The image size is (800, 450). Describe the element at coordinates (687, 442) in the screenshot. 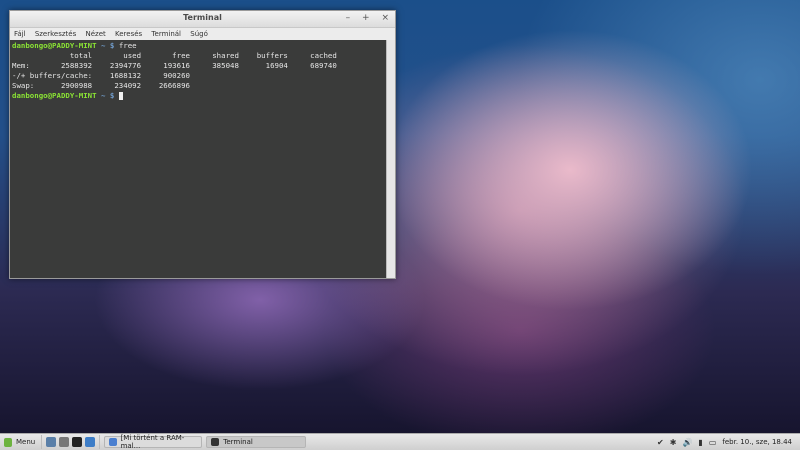

I see `volume-icon: 🔊` at that location.